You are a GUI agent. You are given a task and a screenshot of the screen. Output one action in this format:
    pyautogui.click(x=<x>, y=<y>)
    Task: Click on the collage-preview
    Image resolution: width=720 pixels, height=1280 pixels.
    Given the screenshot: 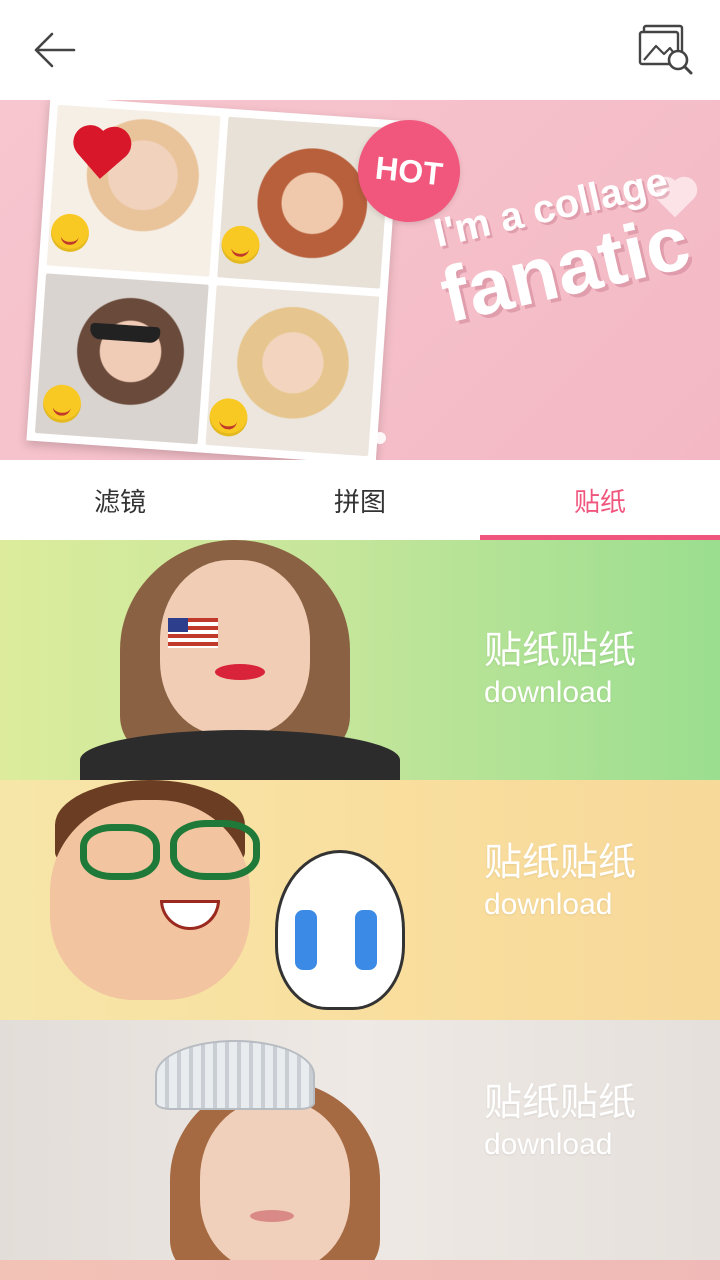 What is the action you would take?
    pyautogui.click(x=213, y=280)
    